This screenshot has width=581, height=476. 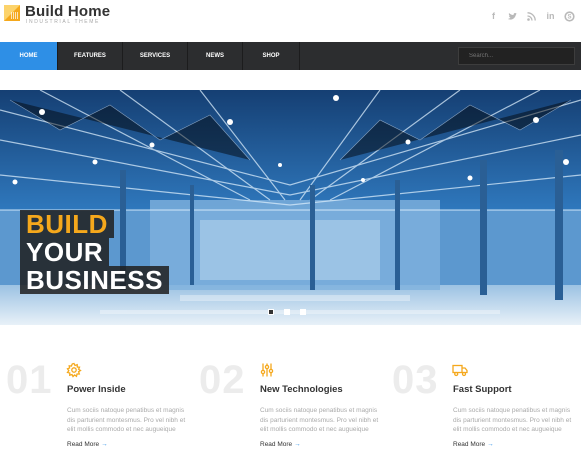 I want to click on nav-item-features: Features, so click(x=90, y=56).